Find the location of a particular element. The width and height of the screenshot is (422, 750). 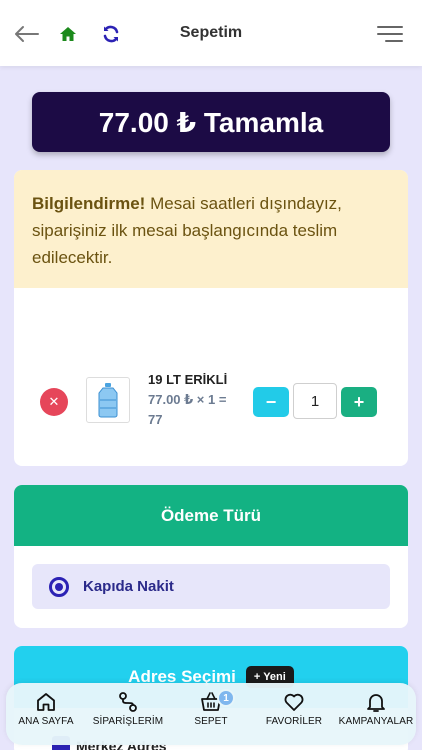

product-name: 19 LT ERİKLİ is located at coordinates (188, 379).